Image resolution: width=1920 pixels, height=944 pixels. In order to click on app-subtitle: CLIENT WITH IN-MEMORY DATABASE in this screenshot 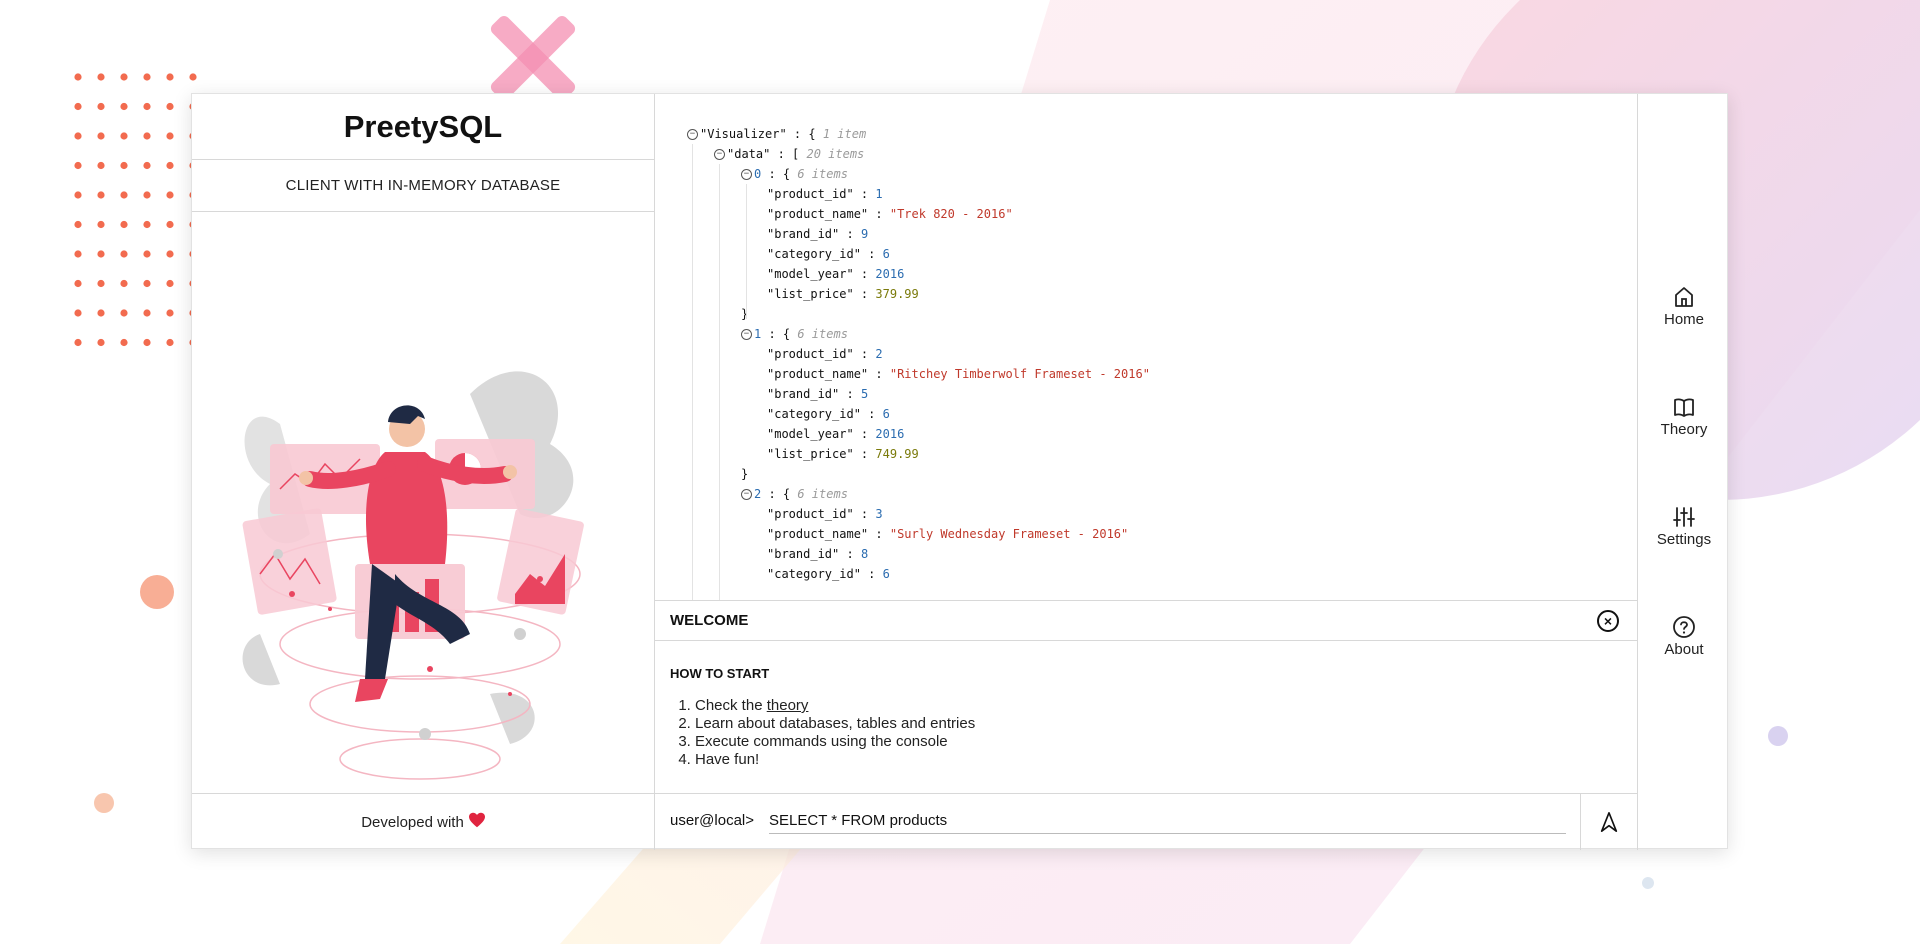, I will do `click(423, 186)`.